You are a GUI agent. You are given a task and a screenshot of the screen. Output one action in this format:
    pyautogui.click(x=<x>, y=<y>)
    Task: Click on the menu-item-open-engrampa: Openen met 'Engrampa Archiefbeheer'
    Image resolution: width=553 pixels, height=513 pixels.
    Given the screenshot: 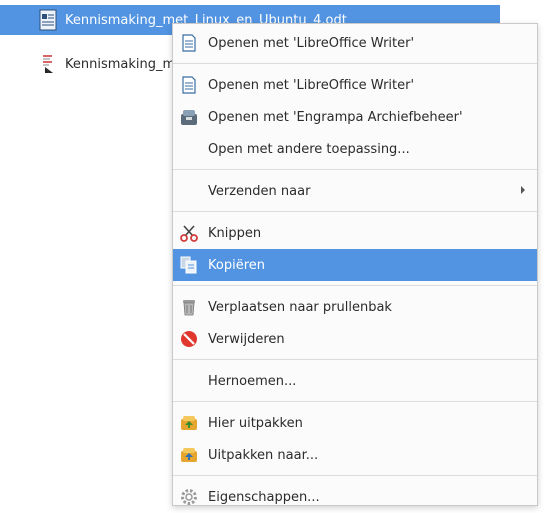 What is the action you would take?
    pyautogui.click(x=355, y=117)
    